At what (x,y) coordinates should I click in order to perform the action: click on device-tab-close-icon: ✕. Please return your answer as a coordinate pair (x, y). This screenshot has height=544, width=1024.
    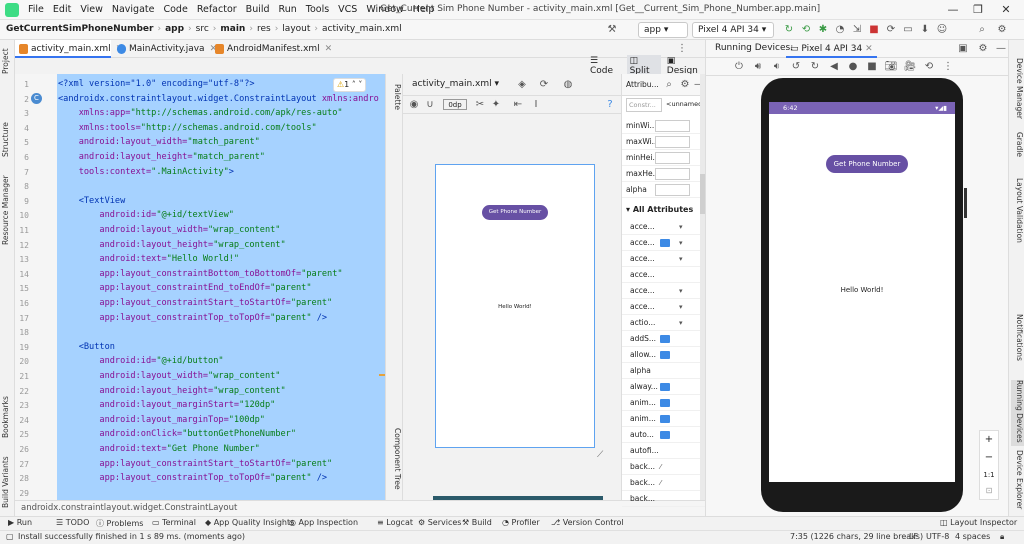
    Looking at the image, I should click on (869, 49).